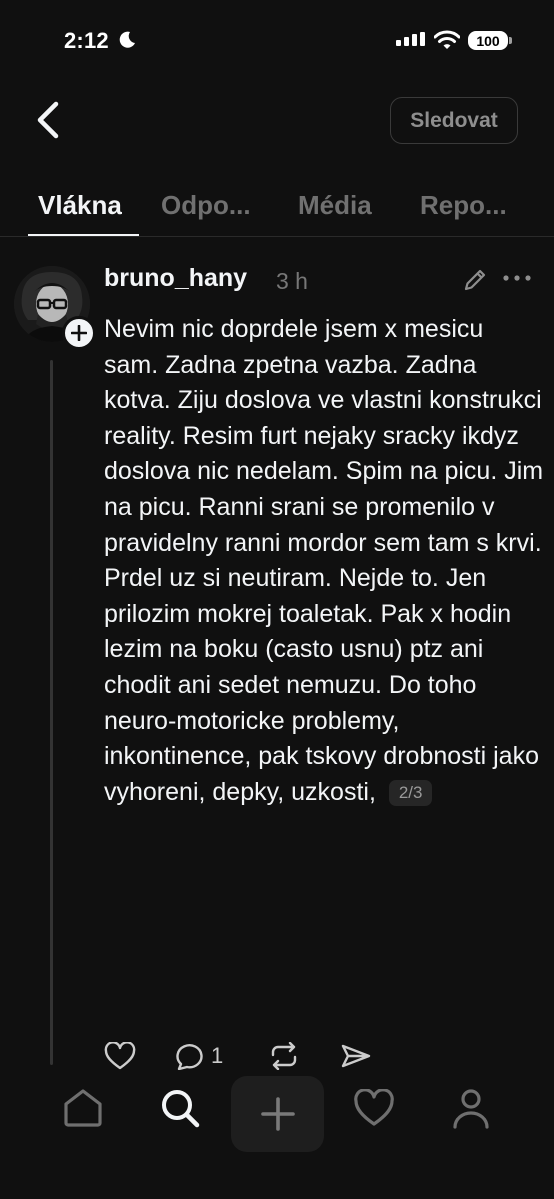  I want to click on home-icon, so click(83, 1108).